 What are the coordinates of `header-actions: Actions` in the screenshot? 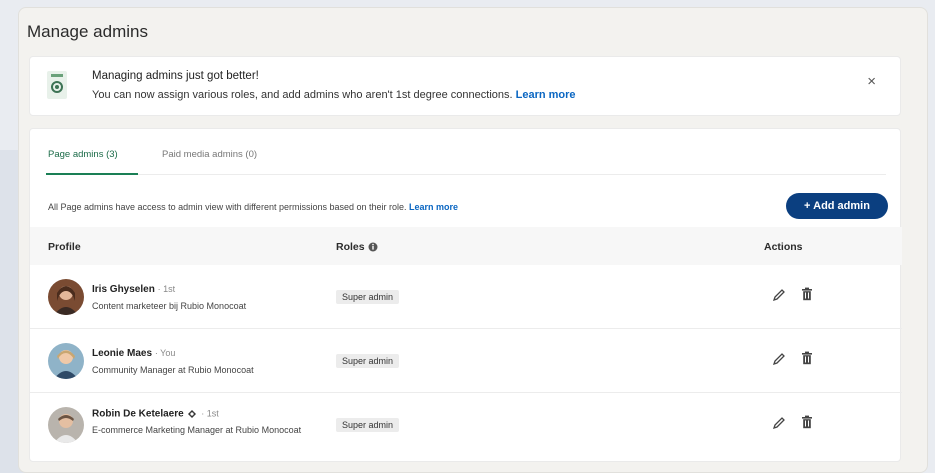 It's located at (783, 247).